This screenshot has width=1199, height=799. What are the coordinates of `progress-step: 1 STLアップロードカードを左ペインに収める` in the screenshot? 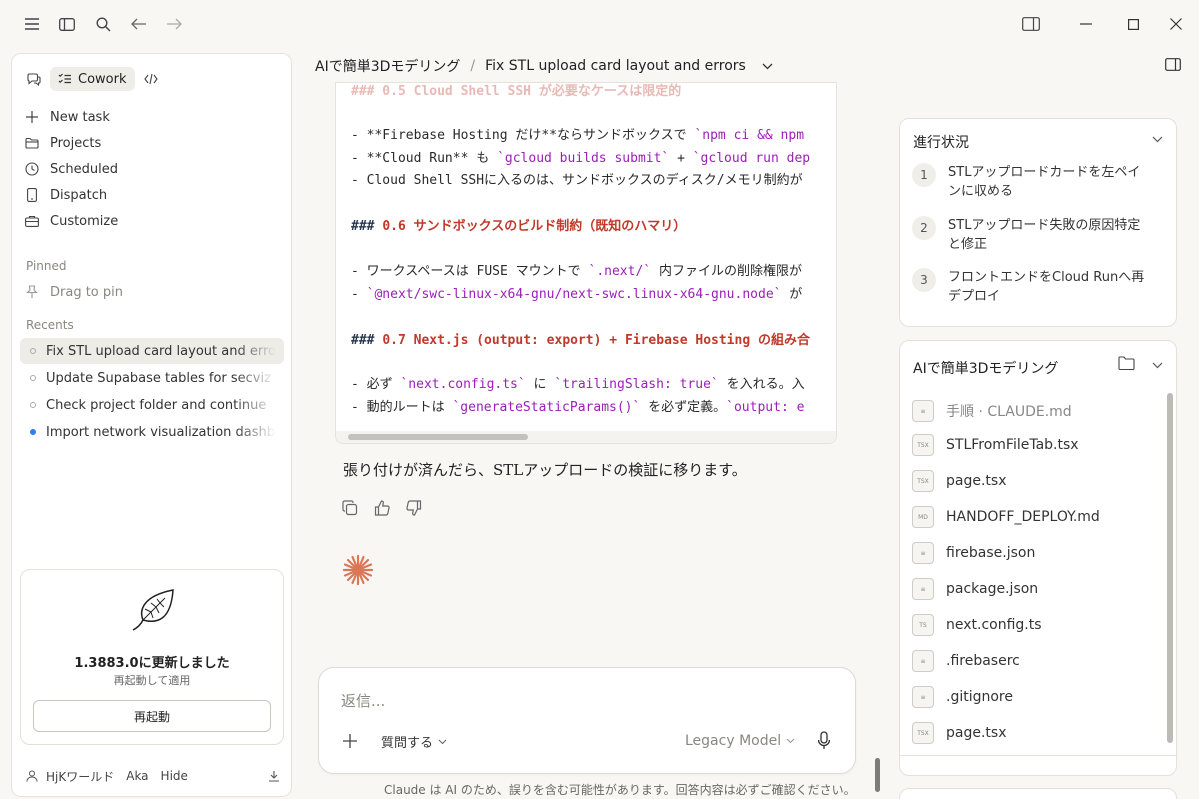 It's located at (1039, 182).